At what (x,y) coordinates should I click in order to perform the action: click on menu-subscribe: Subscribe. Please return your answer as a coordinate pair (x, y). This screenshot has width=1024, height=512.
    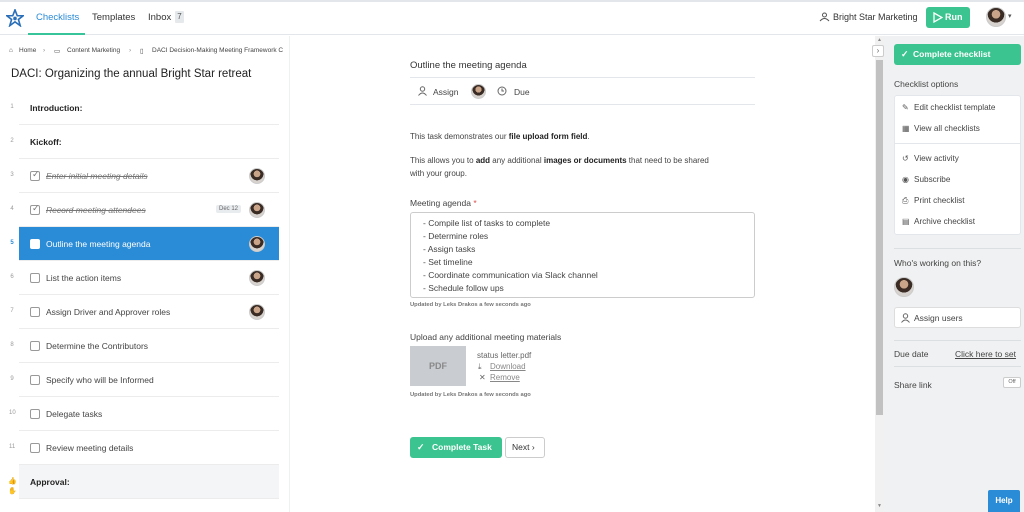
    Looking at the image, I should click on (932, 179).